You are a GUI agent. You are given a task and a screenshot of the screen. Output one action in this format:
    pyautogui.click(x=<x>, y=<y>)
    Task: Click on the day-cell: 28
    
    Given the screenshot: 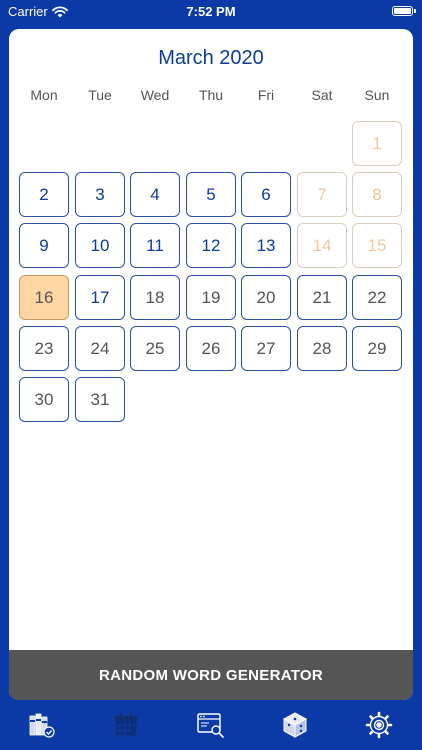 What is the action you would take?
    pyautogui.click(x=322, y=348)
    